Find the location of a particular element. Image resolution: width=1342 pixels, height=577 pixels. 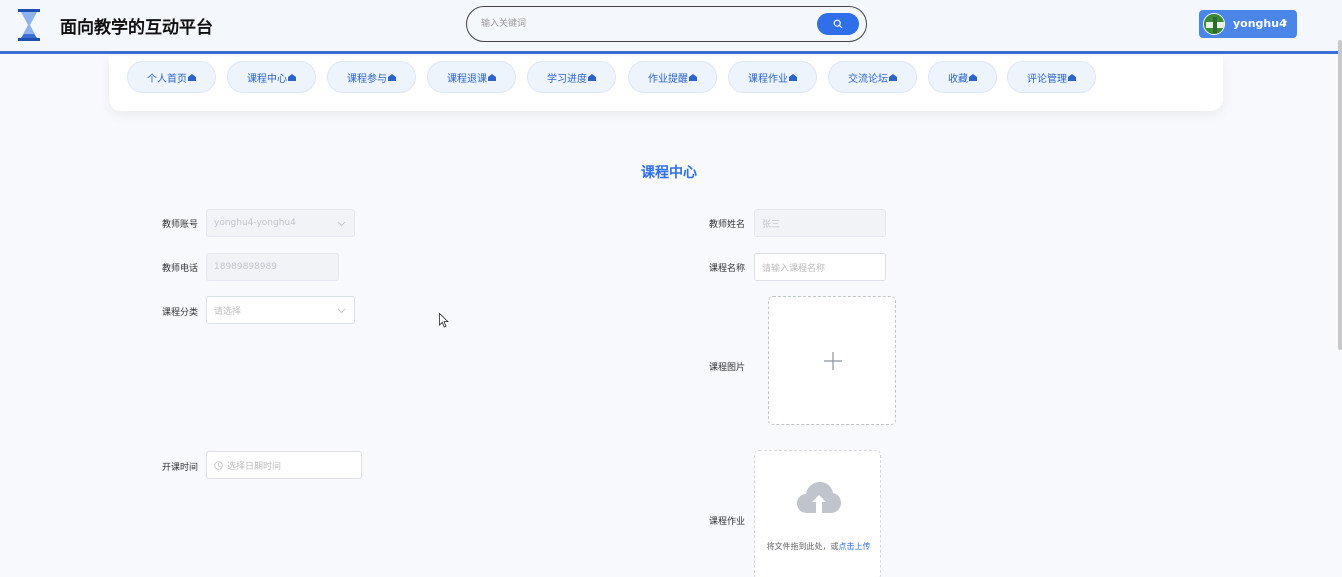

nav-item-label: 收藏 is located at coordinates (958, 79).